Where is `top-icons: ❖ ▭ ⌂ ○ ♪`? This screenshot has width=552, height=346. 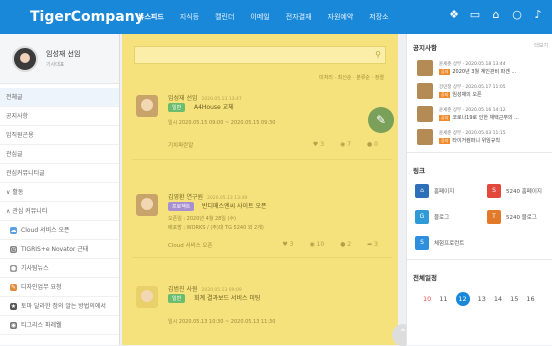 top-icons: ❖ ▭ ⌂ ○ ♪ is located at coordinates (496, 15).